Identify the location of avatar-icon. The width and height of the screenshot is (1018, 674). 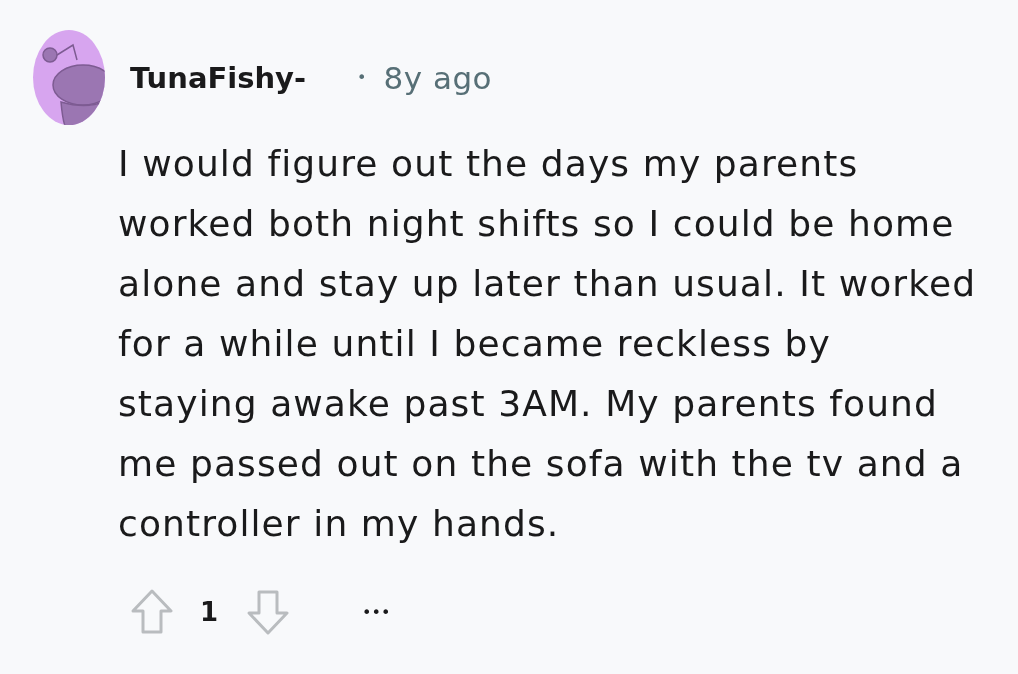
(69, 77).